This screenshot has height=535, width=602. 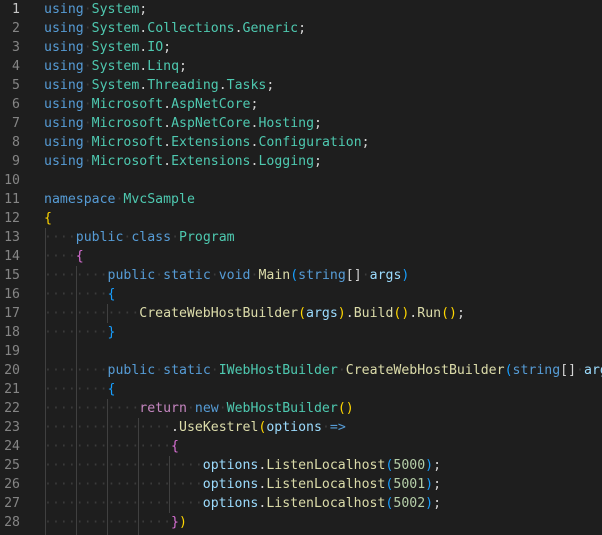 What do you see at coordinates (211, 142) in the screenshot?
I see `code-token: Extensions` at bounding box center [211, 142].